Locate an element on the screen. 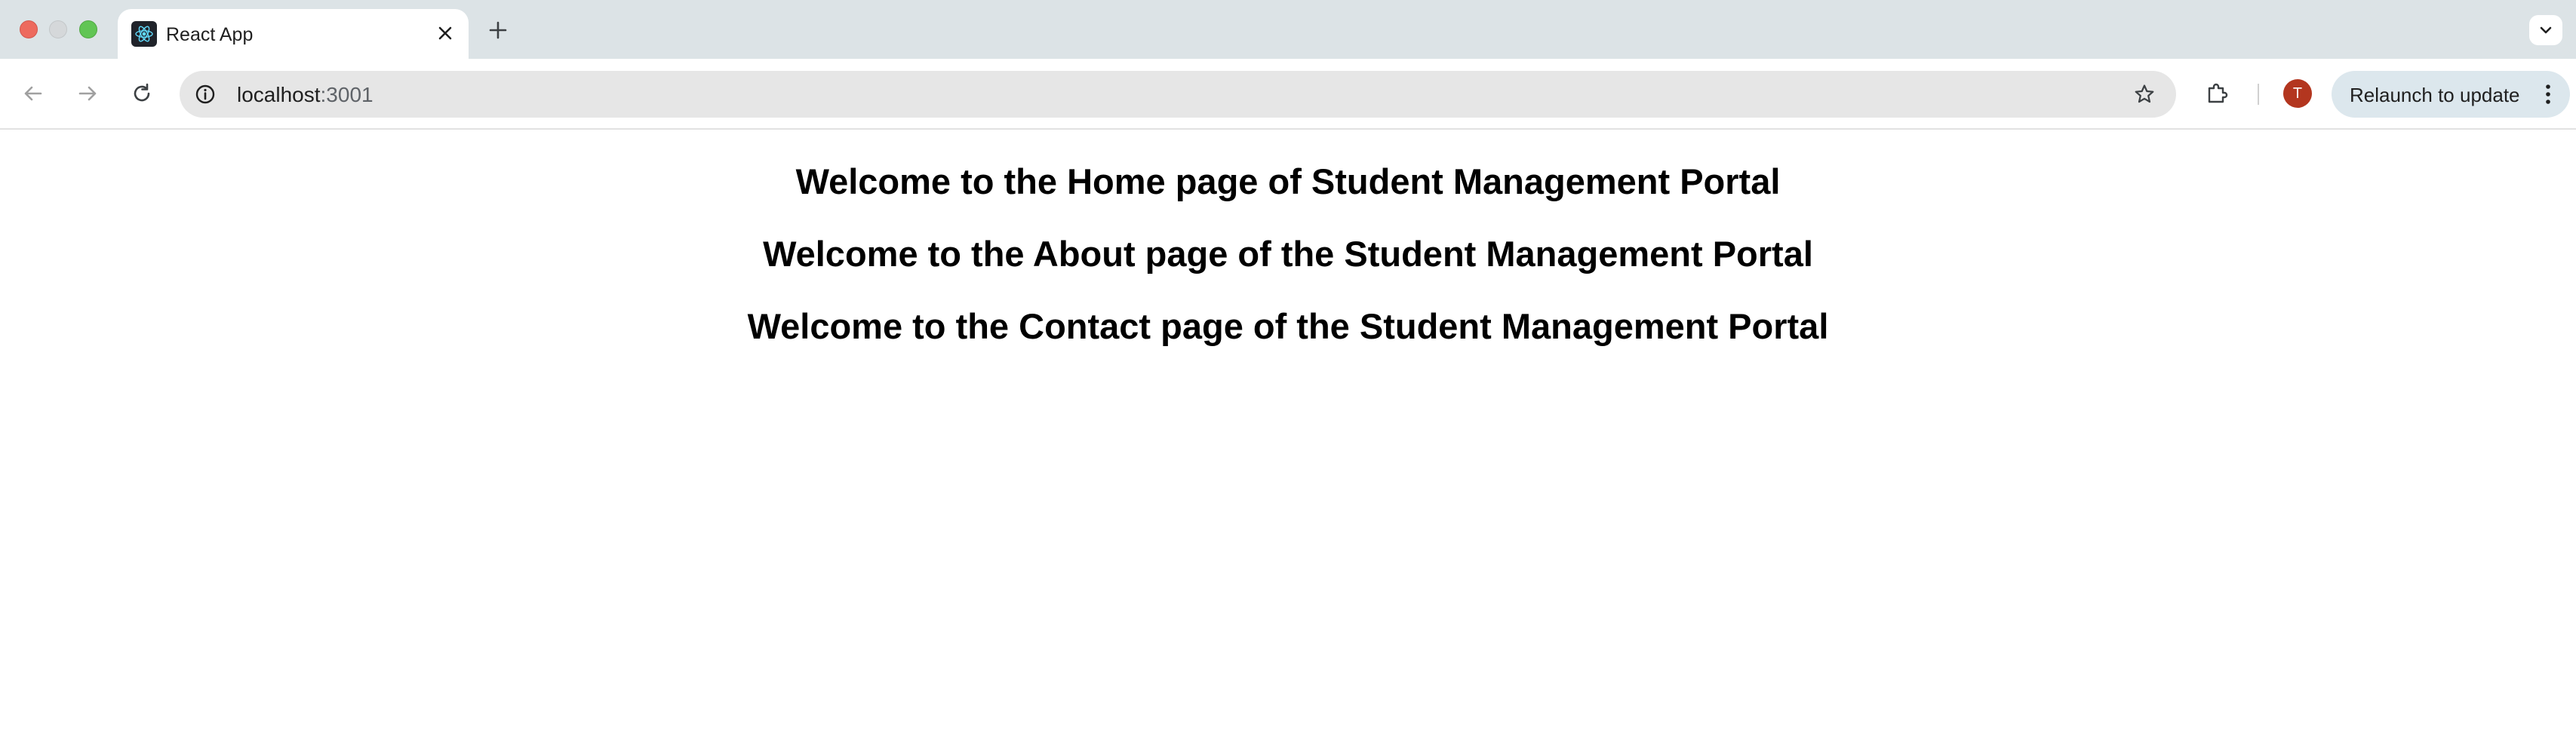  profile-avatar: T is located at coordinates (2297, 93).